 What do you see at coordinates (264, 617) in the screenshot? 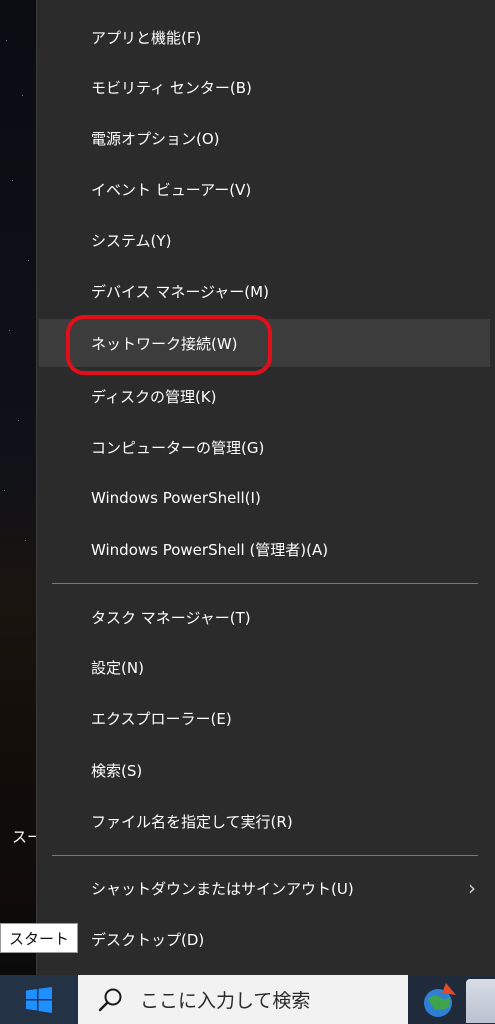
I see `menu-item-task-manager: タスク マネージャー(T)` at bounding box center [264, 617].